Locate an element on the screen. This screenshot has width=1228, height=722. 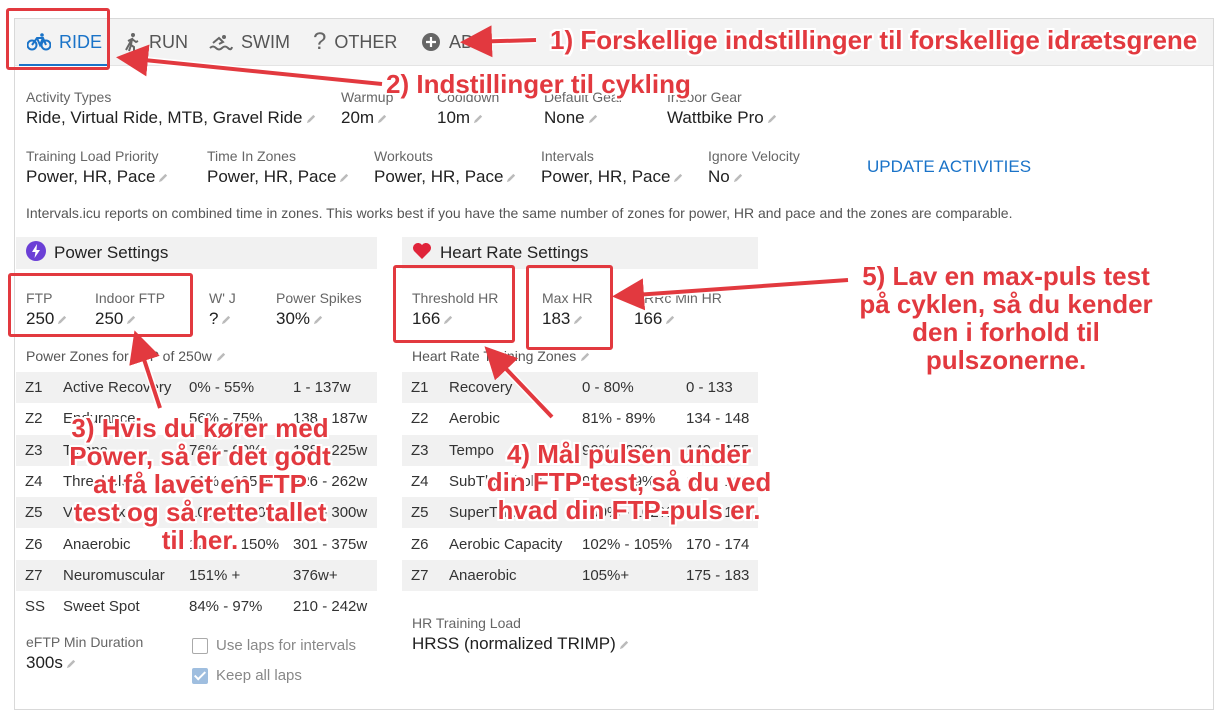
annotation-line: din FTP-test, så du ved is located at coordinates (629, 482).